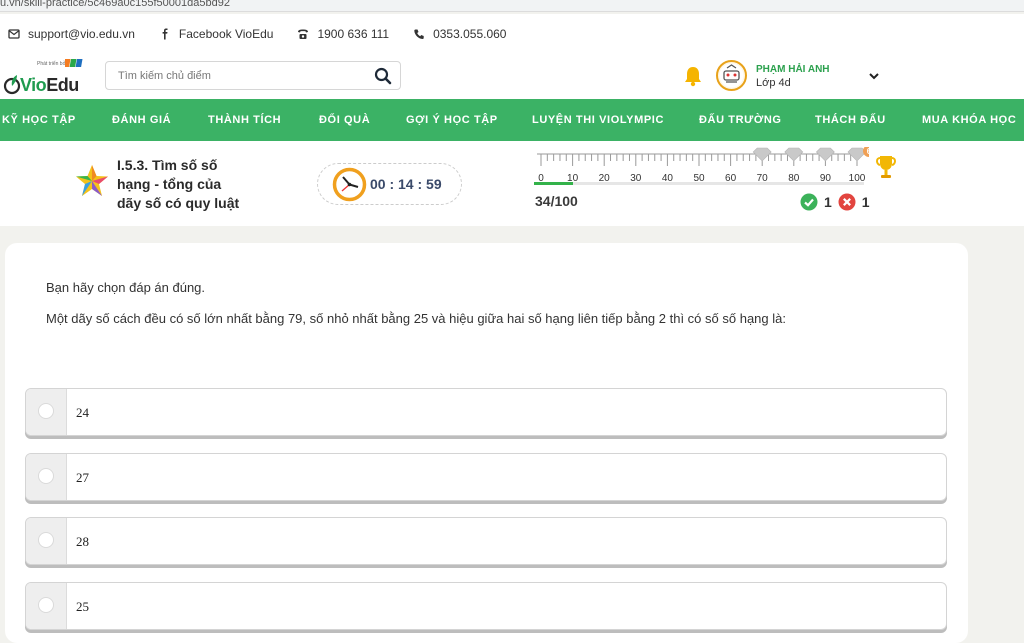 The width and height of the screenshot is (1024, 643). What do you see at coordinates (486, 477) in the screenshot?
I see `answer-option-2: 27` at bounding box center [486, 477].